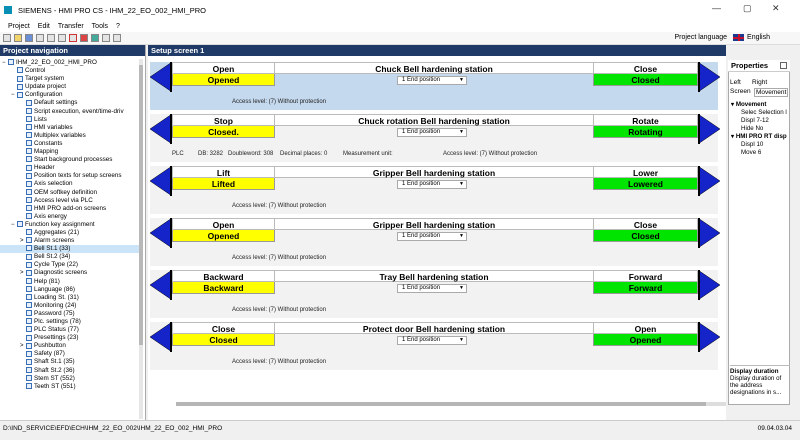 The image size is (800, 440). I want to click on property-row: Move 6, so click(760, 153).